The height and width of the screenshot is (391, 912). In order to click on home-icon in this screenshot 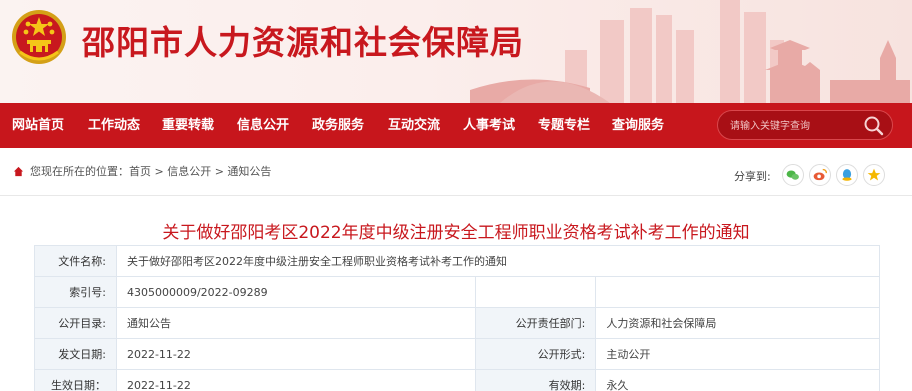, I will do `click(18, 171)`.